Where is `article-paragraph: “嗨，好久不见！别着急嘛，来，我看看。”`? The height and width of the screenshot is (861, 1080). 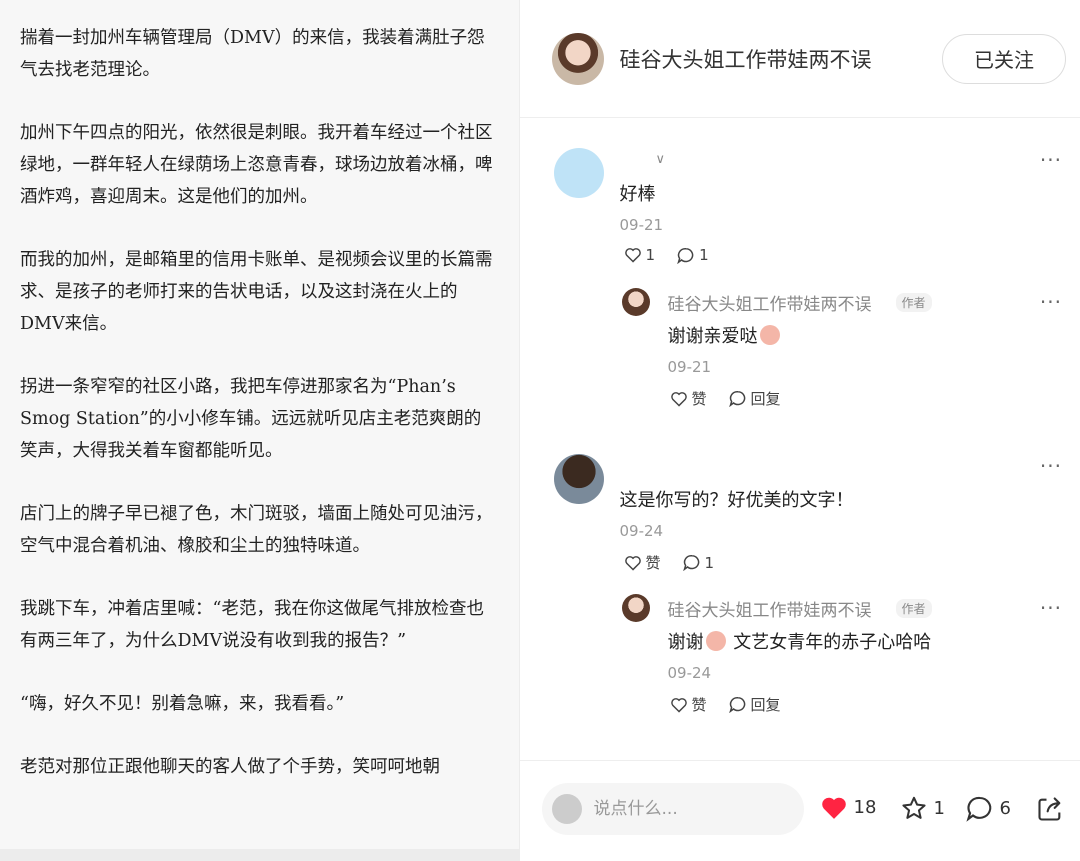
article-paragraph: “嗨，好久不见！别着急嘛，来，我看看。” is located at coordinates (182, 704).